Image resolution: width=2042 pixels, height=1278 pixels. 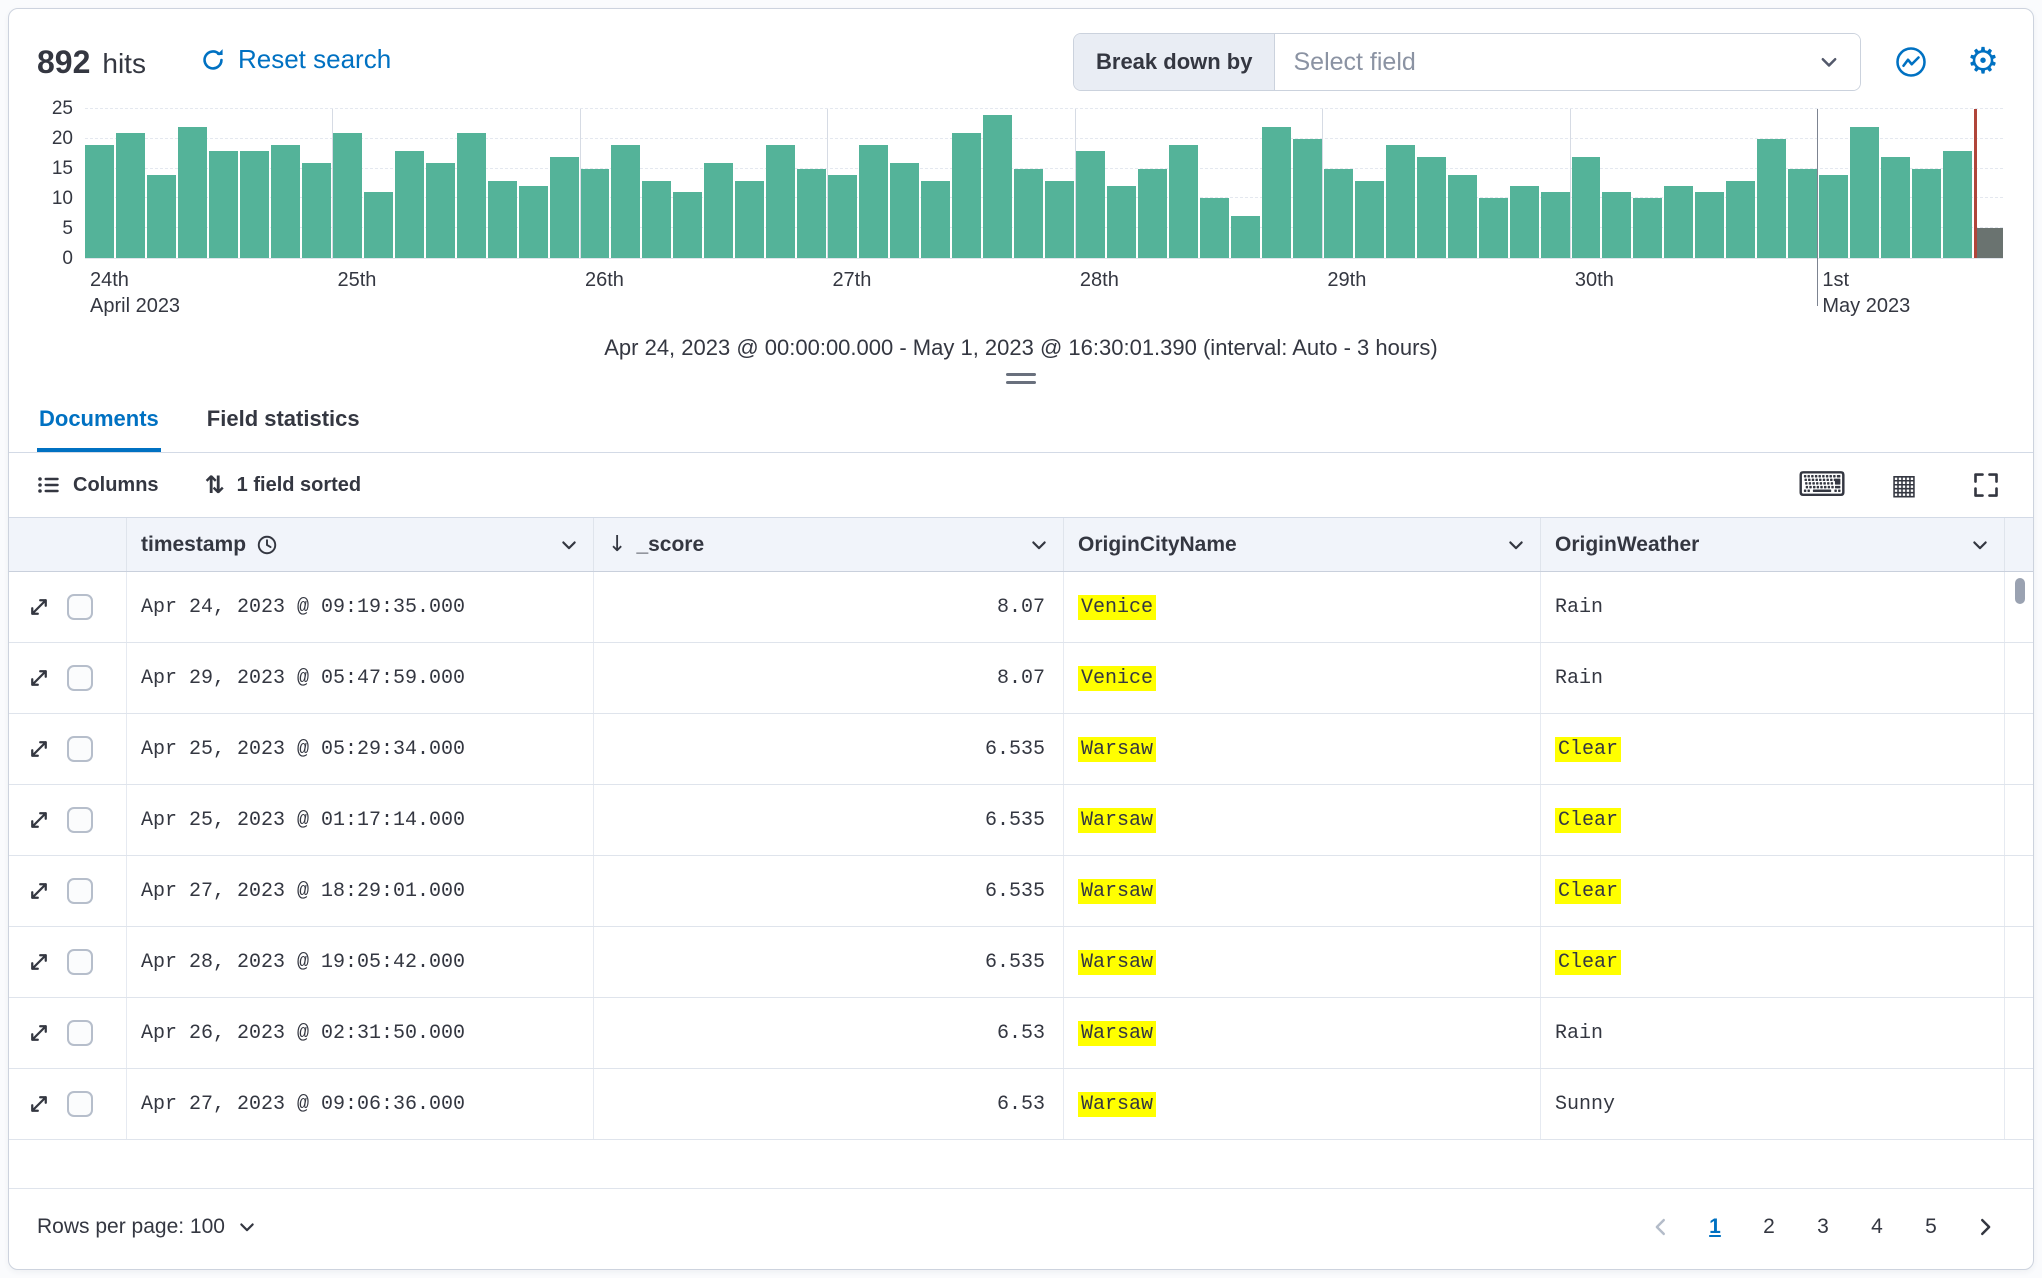 What do you see at coordinates (1911, 62) in the screenshot?
I see `edit-visualization-button` at bounding box center [1911, 62].